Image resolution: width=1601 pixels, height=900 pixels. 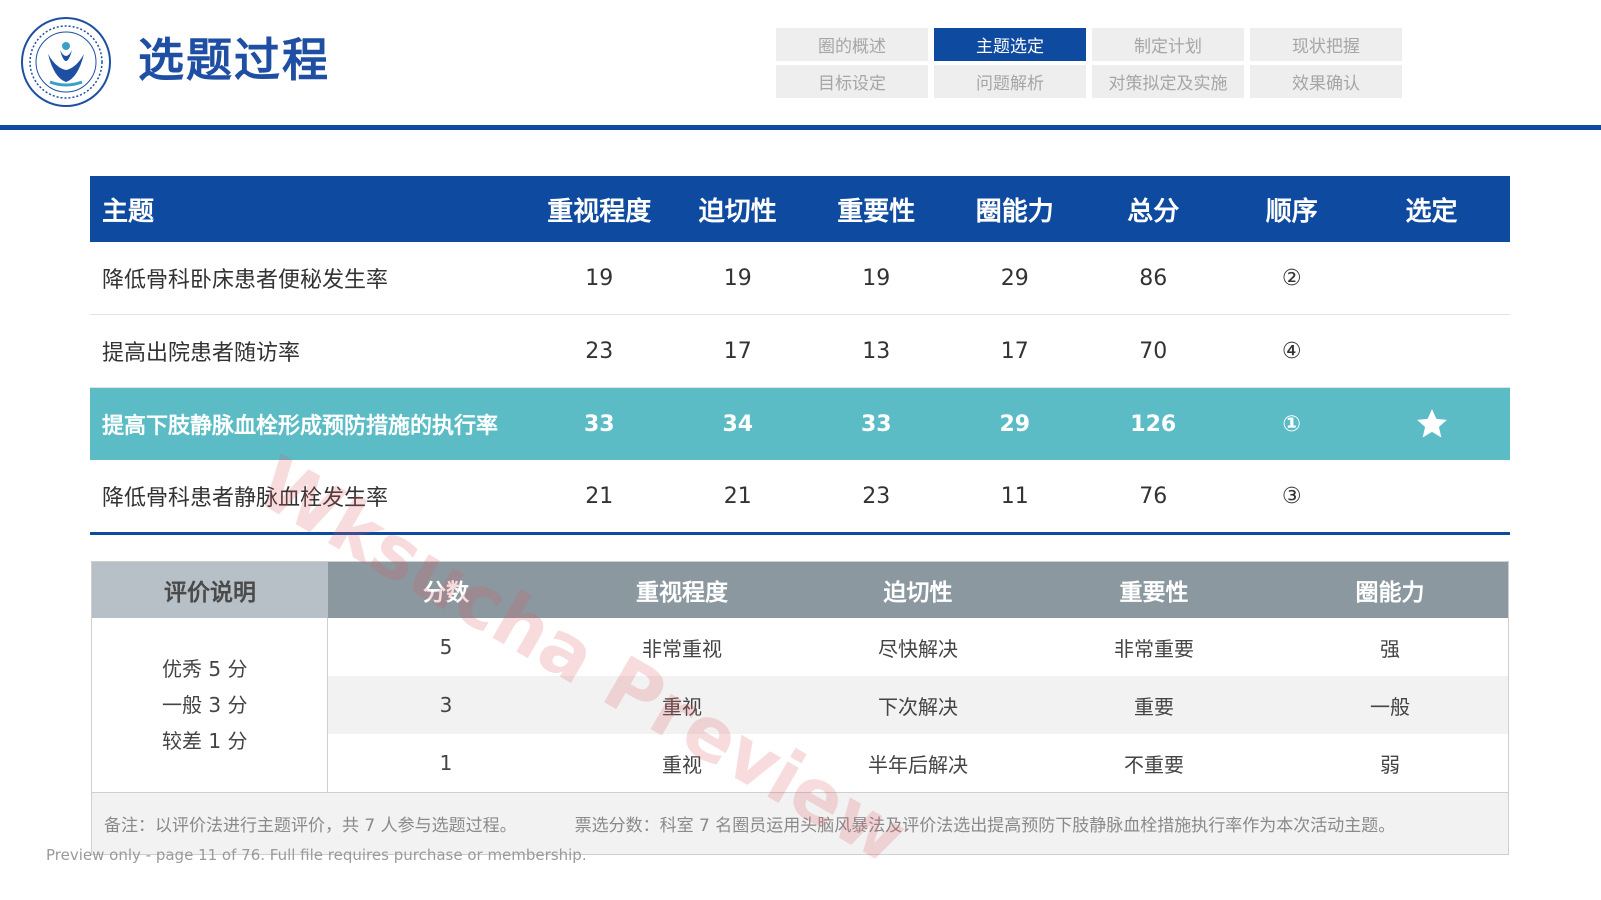 What do you see at coordinates (1153, 424) in the screenshot?
I see `total-cell: 126` at bounding box center [1153, 424].